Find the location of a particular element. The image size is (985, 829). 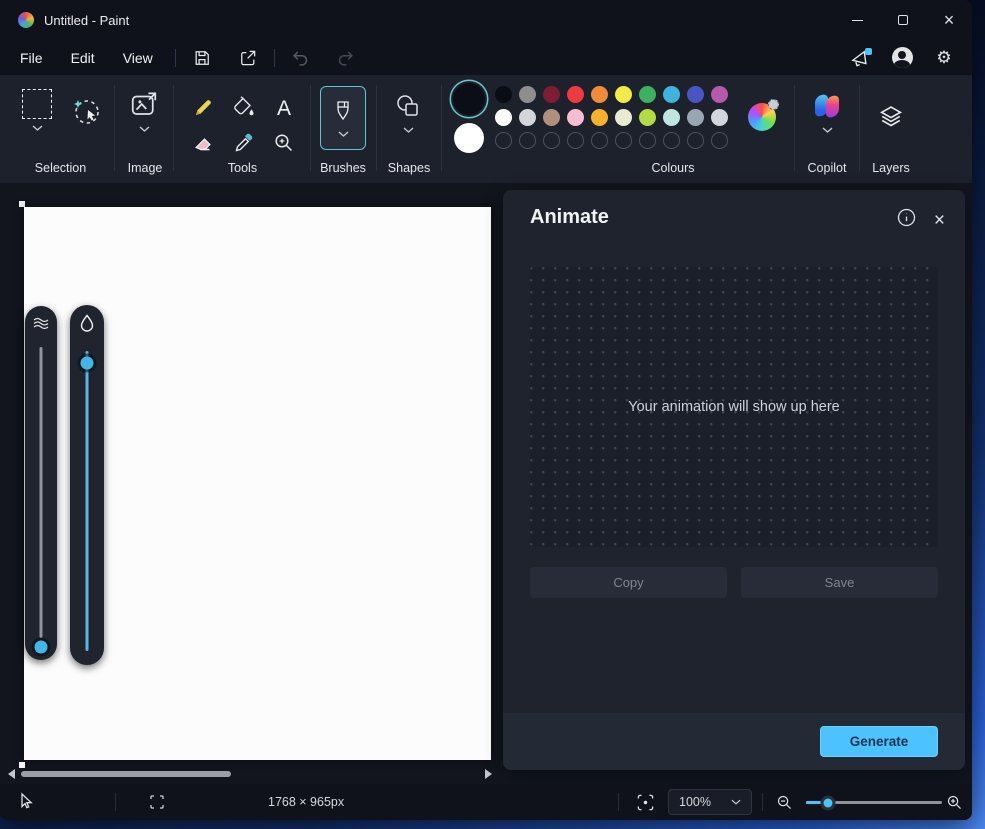

group-selection: Selection is located at coordinates (60, 129).